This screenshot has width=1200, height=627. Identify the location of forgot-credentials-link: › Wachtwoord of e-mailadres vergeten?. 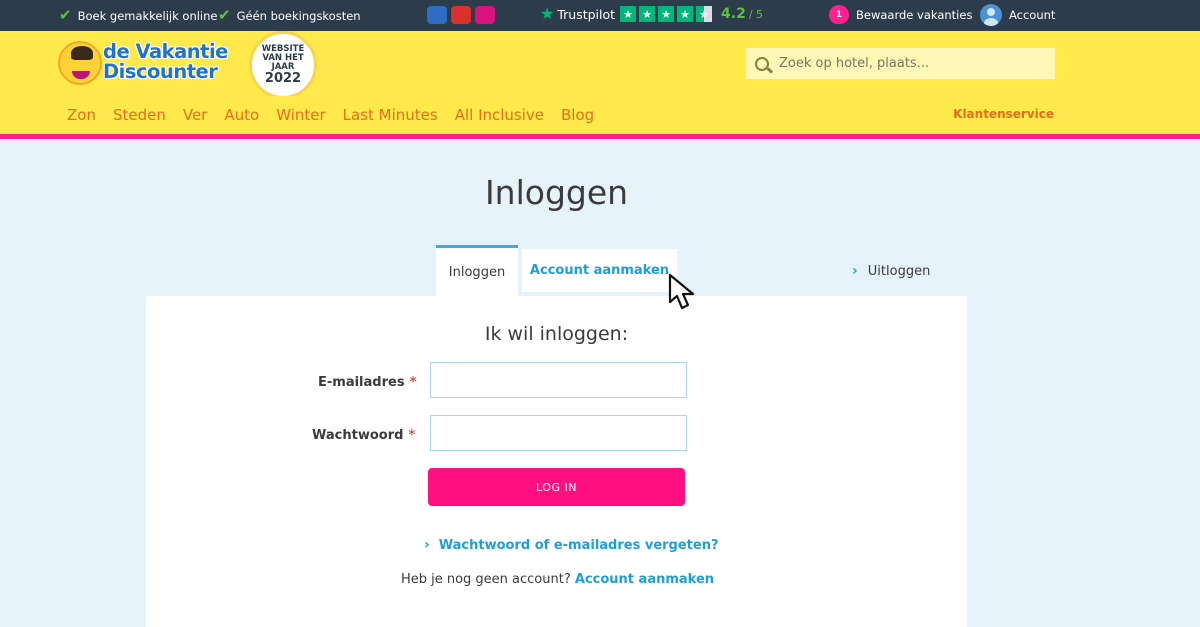
(571, 545).